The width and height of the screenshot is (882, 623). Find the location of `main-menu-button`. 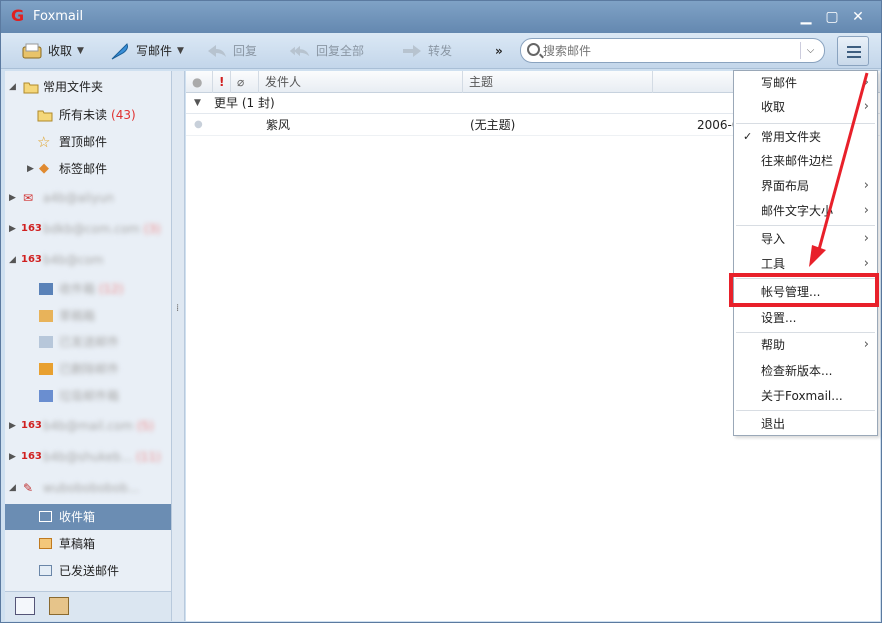

main-menu-button is located at coordinates (853, 51).